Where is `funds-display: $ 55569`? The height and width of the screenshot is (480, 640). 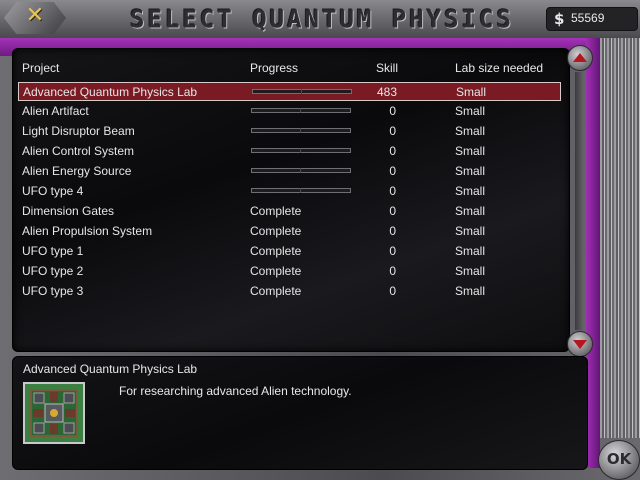 funds-display: $ 55569 is located at coordinates (592, 19).